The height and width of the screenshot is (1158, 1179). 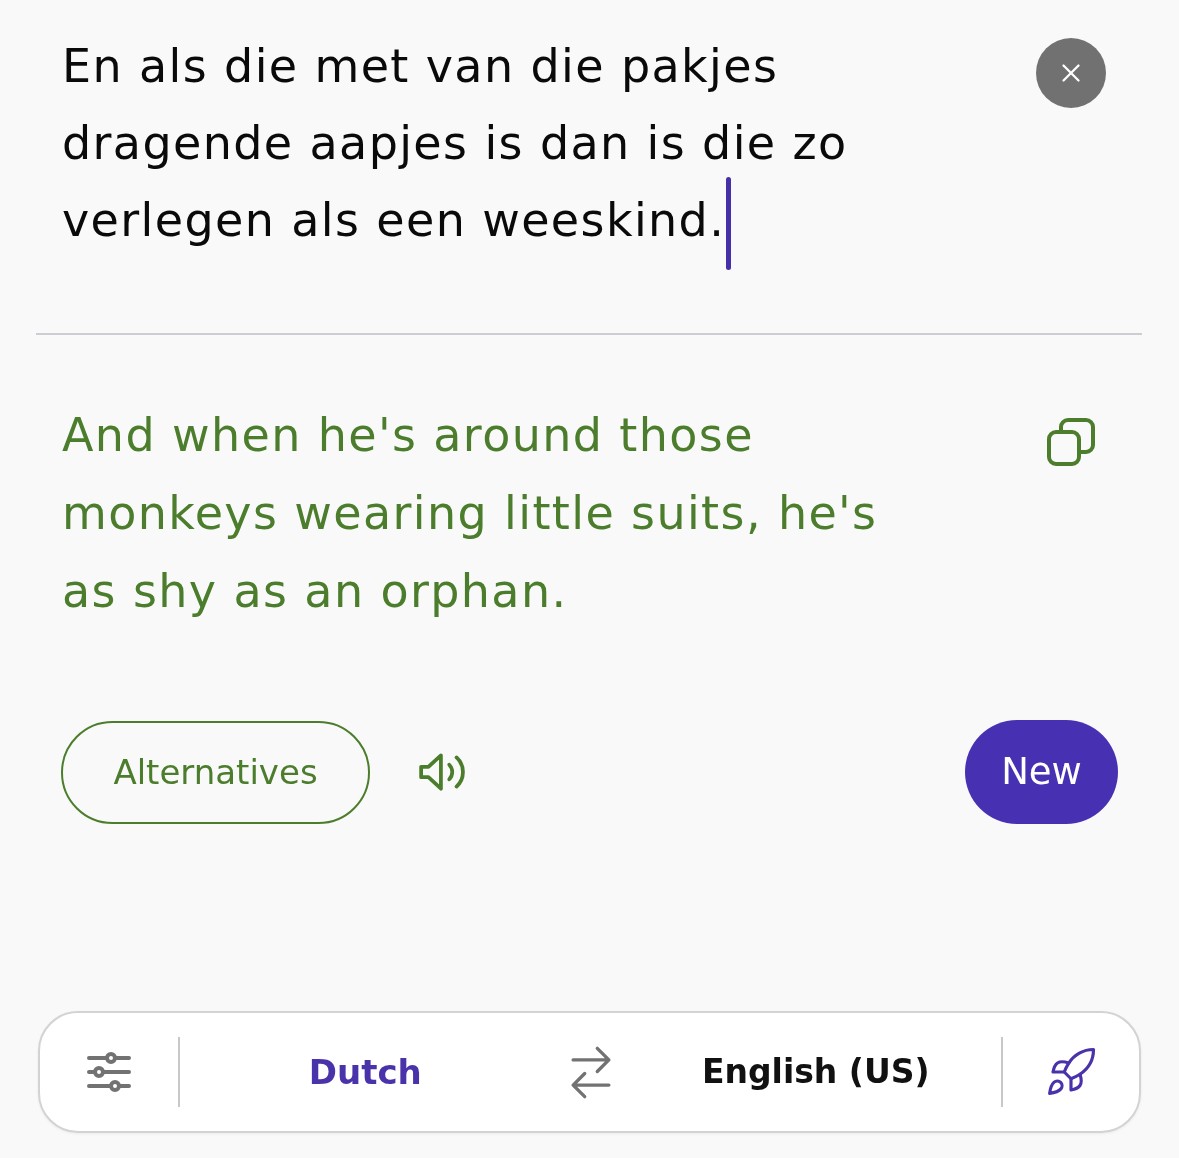 I want to click on new-button: New, so click(x=1041, y=772).